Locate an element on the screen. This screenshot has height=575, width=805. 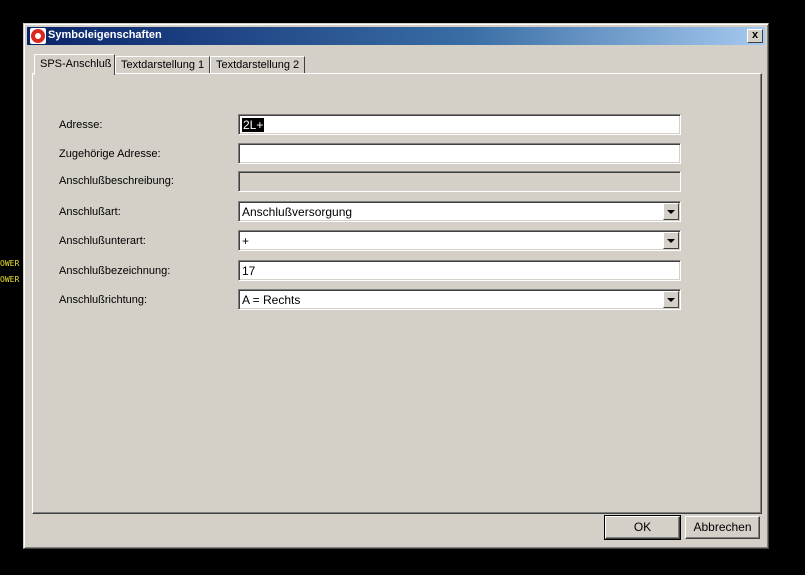
anschlussunterart-label: Anschlußunterart: is located at coordinates (102, 241).